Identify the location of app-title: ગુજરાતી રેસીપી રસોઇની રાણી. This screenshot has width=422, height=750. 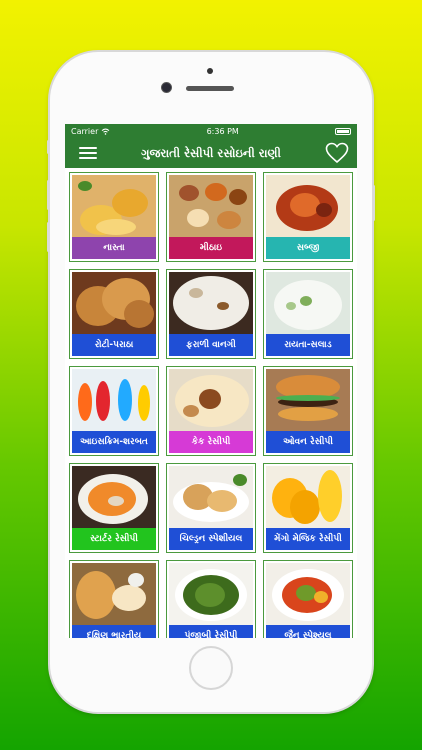
(211, 152).